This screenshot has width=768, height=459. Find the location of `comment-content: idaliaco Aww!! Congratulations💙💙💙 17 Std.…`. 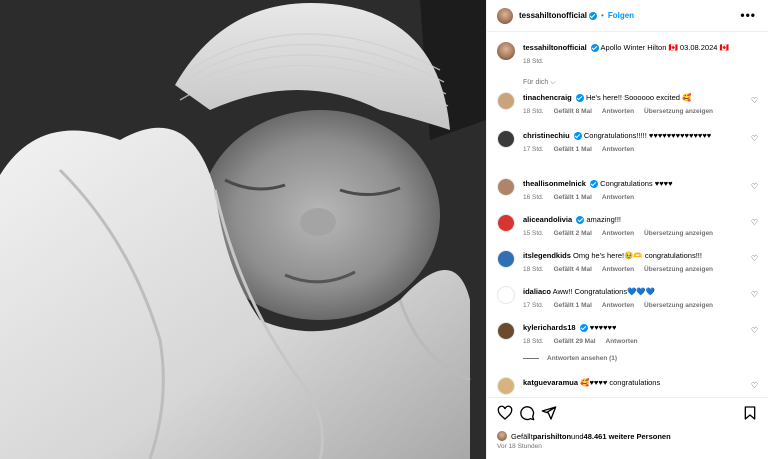

comment-content: idaliaco Aww!! Congratulations💙💙💙 17 Std.… is located at coordinates (635, 298).